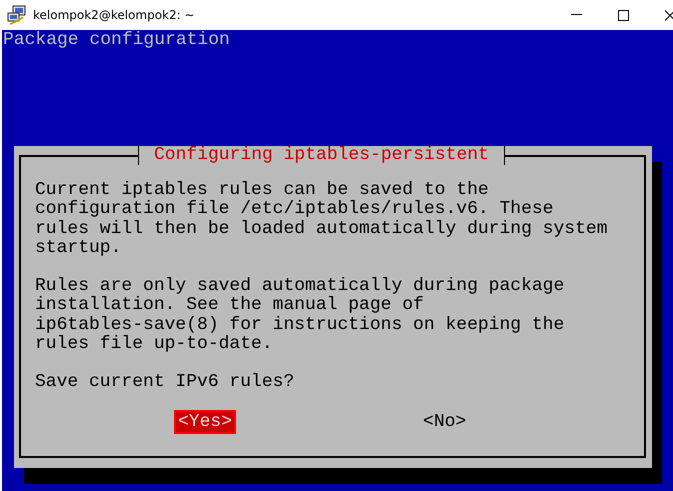  What do you see at coordinates (165, 382) in the screenshot?
I see `question-text: Save current IPv6 rules?` at bounding box center [165, 382].